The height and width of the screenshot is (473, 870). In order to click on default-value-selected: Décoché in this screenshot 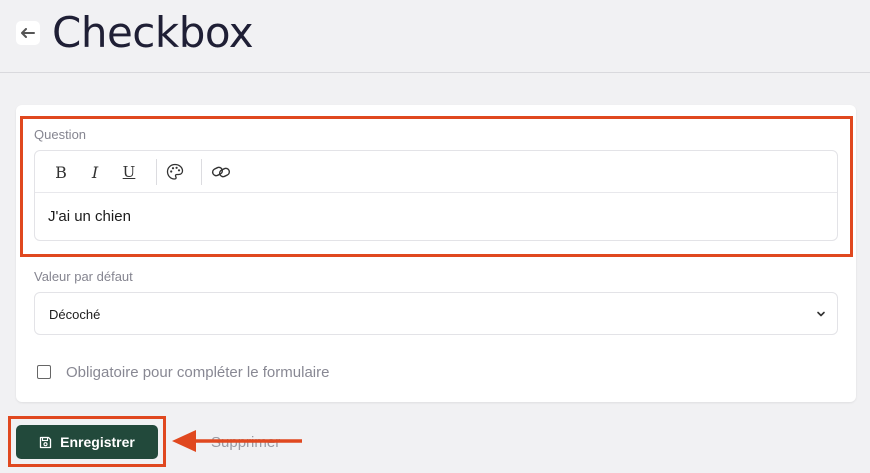, I will do `click(75, 314)`.